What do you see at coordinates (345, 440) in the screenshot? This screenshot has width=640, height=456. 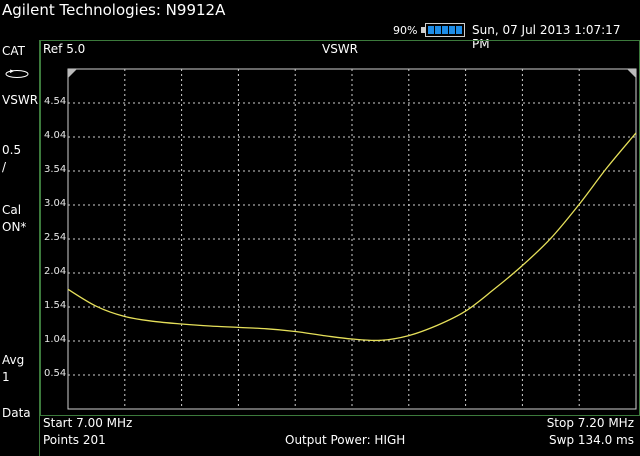 I see `output-power: Output Power: HIGH` at bounding box center [345, 440].